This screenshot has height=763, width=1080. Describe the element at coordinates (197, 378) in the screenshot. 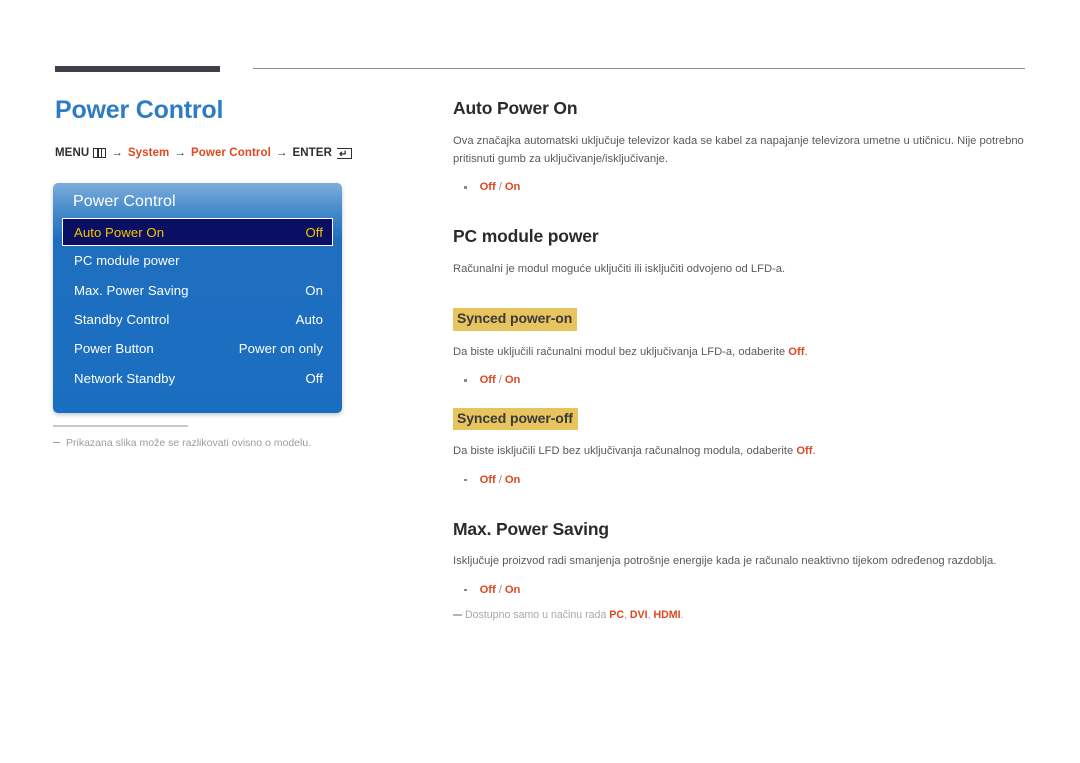

I see `osd-row-network-standby: Network Standby Off` at that location.